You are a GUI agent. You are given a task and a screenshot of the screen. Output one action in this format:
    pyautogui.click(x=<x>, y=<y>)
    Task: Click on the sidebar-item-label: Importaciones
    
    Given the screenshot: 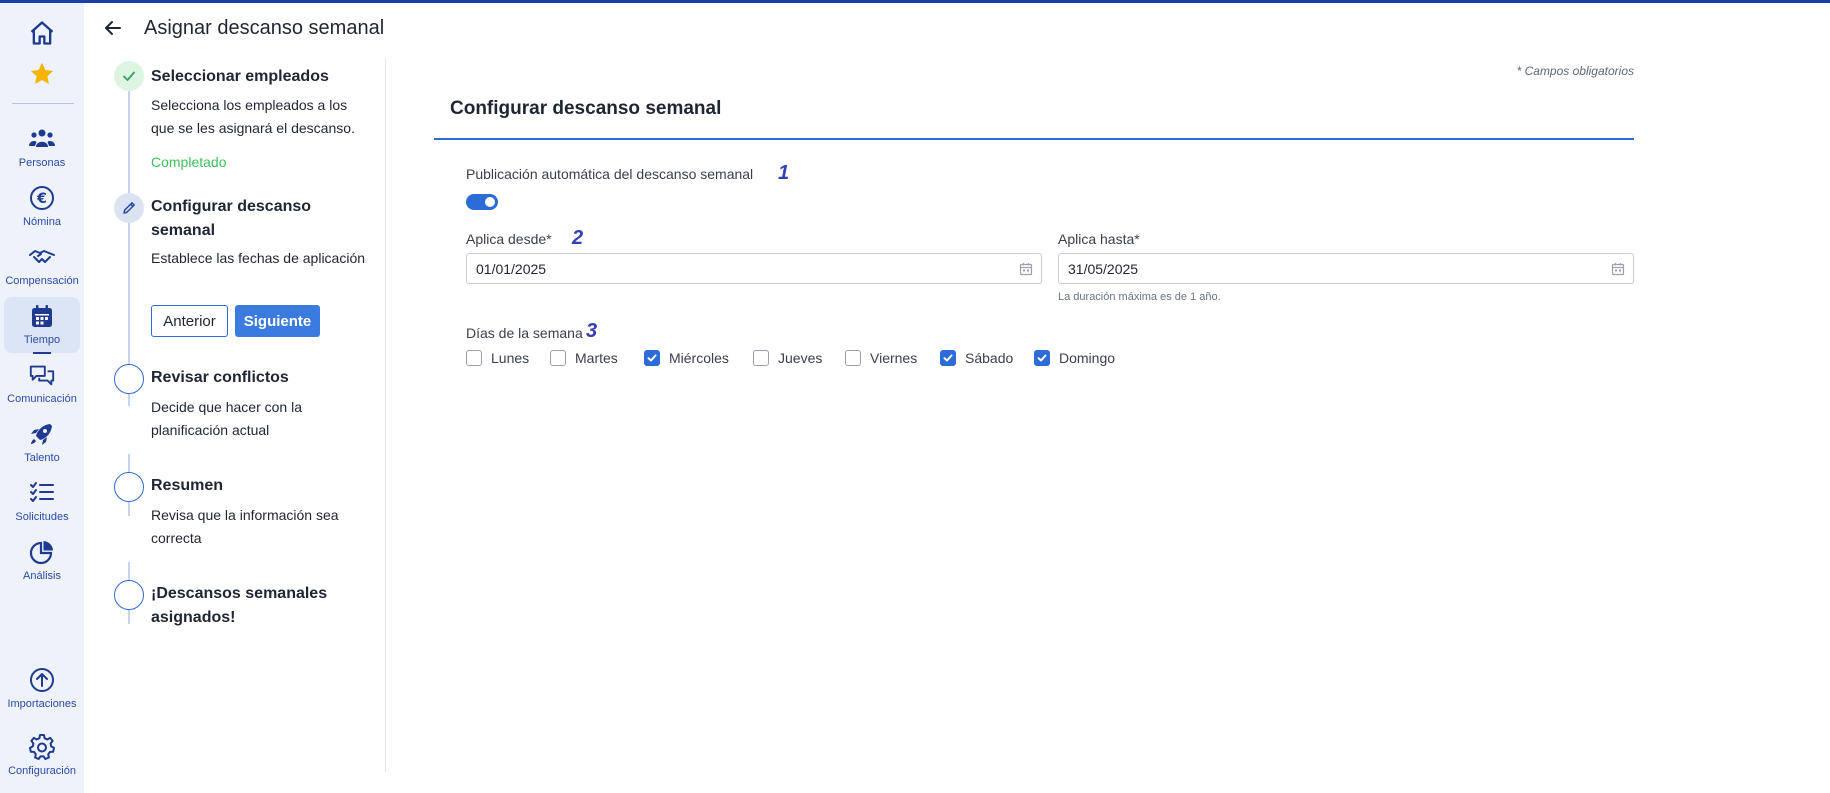 What is the action you would take?
    pyautogui.click(x=42, y=704)
    